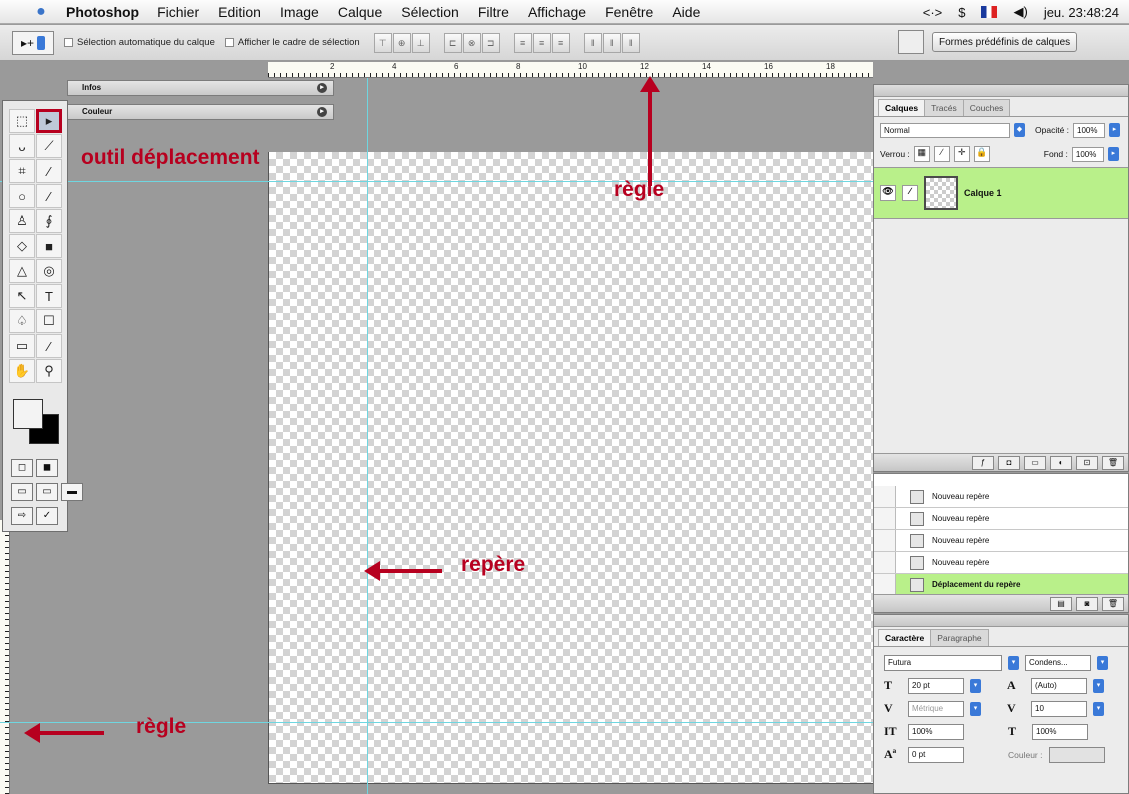 This screenshot has height=794, width=1129. Describe the element at coordinates (933, 12) in the screenshot. I see `sync-arrows-icon: <·>` at that location.